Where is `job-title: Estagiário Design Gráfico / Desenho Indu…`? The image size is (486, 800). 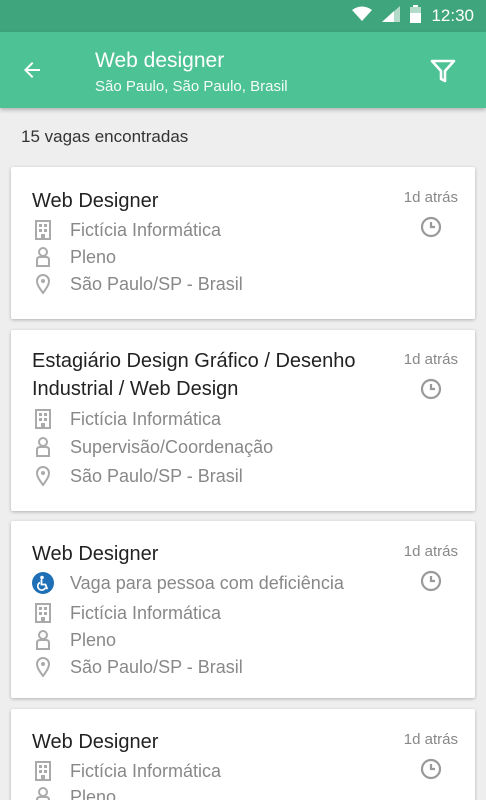
job-title: Estagiário Design Gráfico / Desenho Indu… is located at coordinates (194, 375).